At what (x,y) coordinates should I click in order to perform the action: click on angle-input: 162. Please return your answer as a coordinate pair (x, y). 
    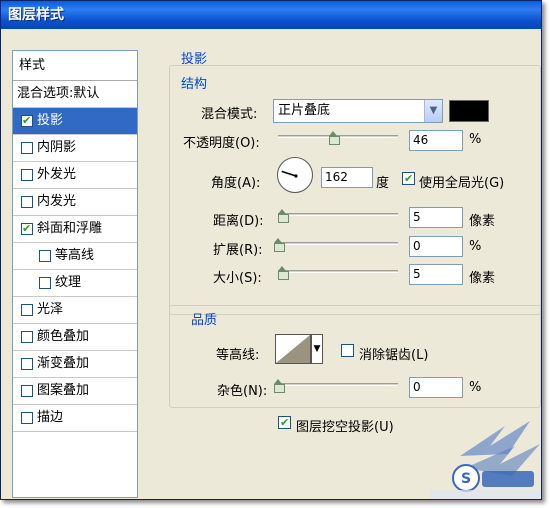
    Looking at the image, I should click on (347, 177).